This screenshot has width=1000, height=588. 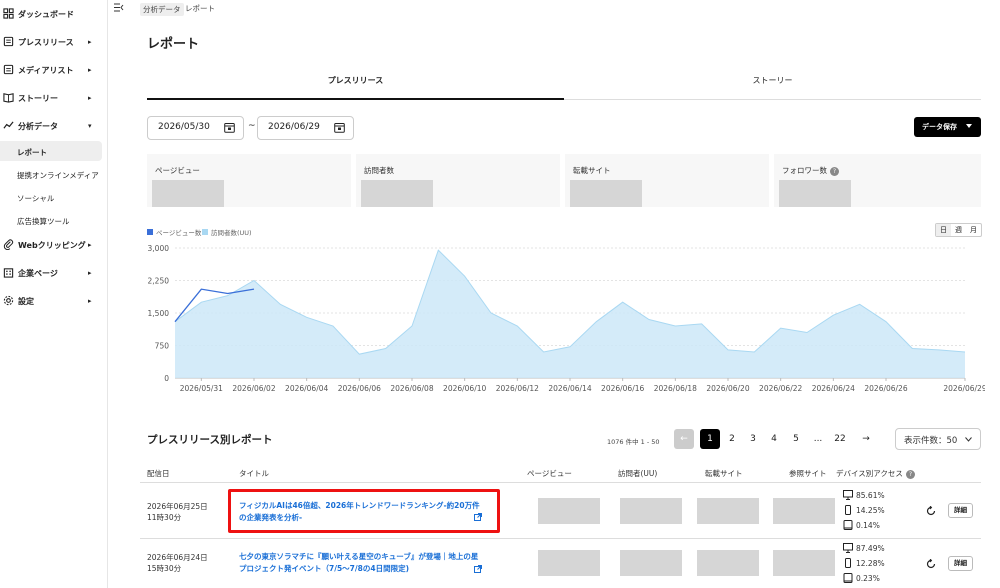 What do you see at coordinates (848, 525) in the screenshot?
I see `tablet-icon` at bounding box center [848, 525].